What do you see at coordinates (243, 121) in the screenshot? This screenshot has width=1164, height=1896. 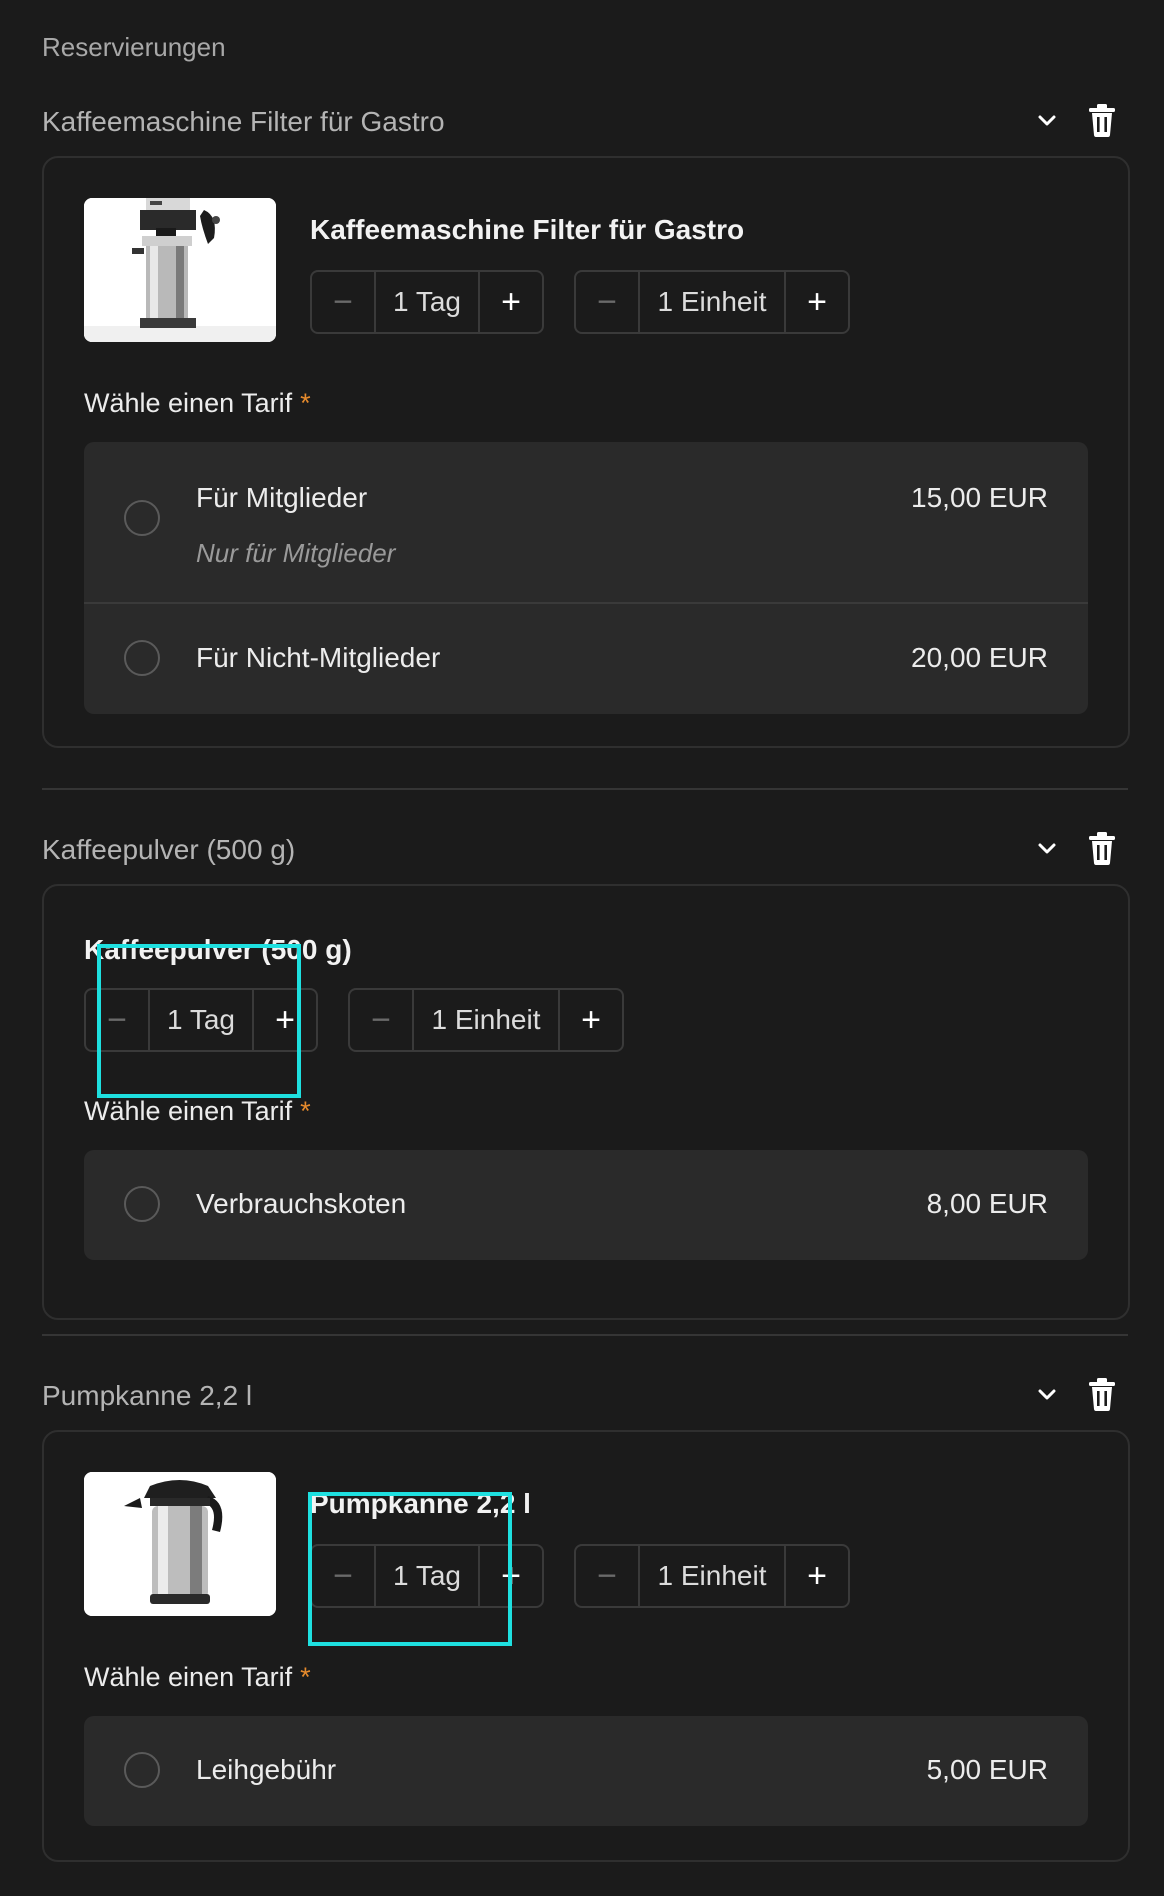 I see `section-title: Kaffeemaschine Filter für Gastro` at bounding box center [243, 121].